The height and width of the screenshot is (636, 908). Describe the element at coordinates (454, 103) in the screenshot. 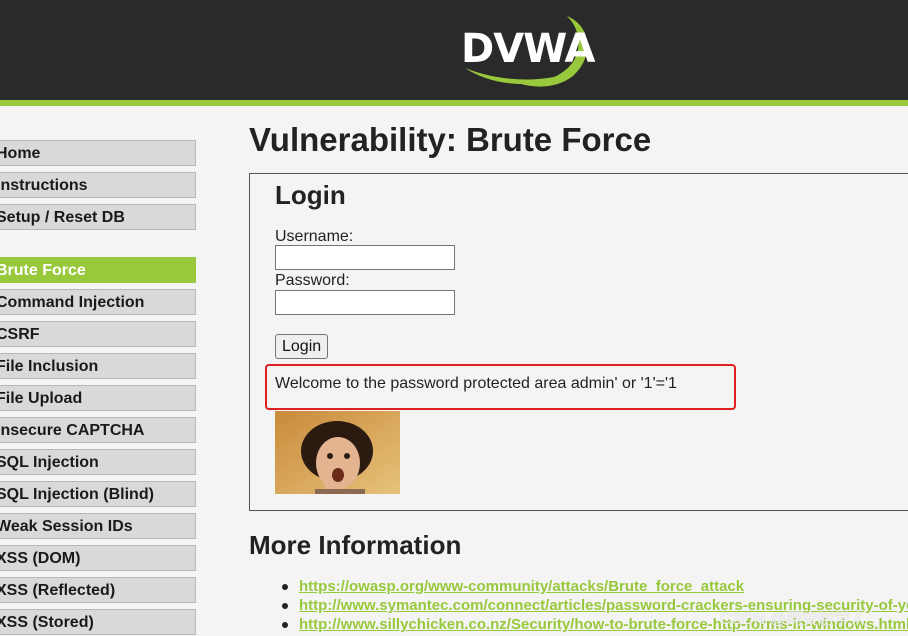

I see `header-accent-bar` at that location.